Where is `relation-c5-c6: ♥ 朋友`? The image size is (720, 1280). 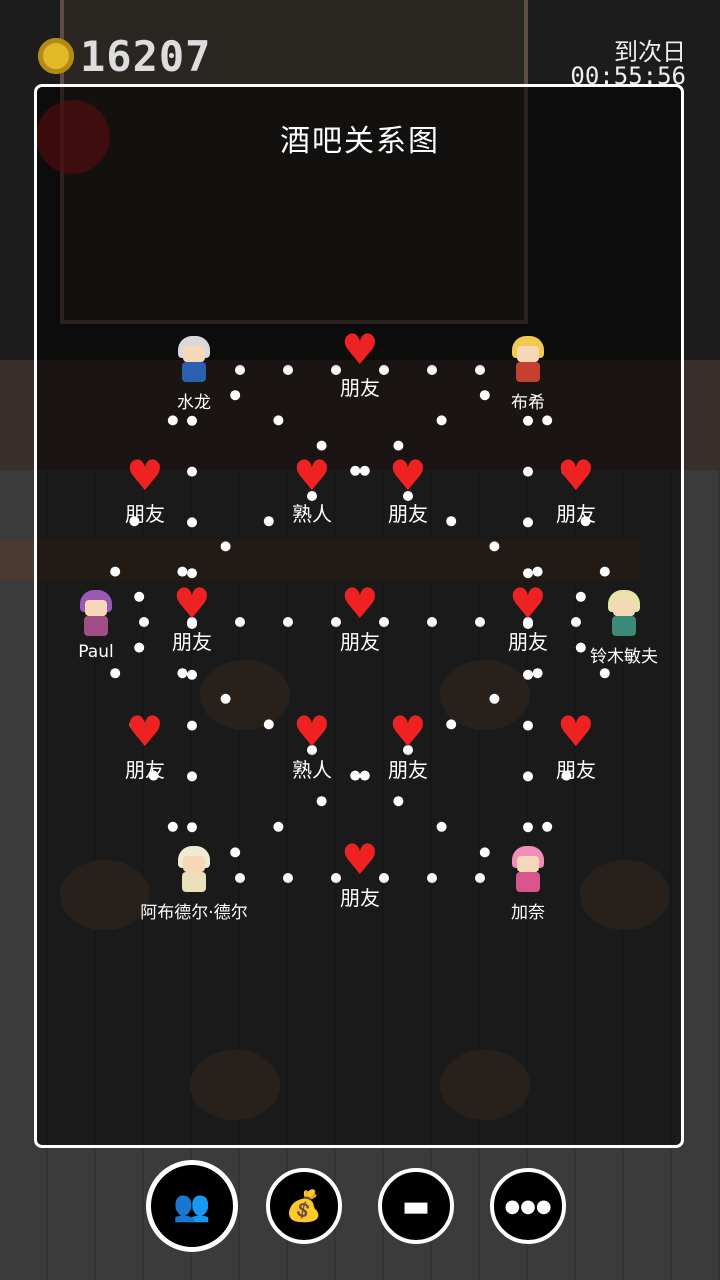 relation-c5-c6: ♥ 朋友 is located at coordinates (360, 873).